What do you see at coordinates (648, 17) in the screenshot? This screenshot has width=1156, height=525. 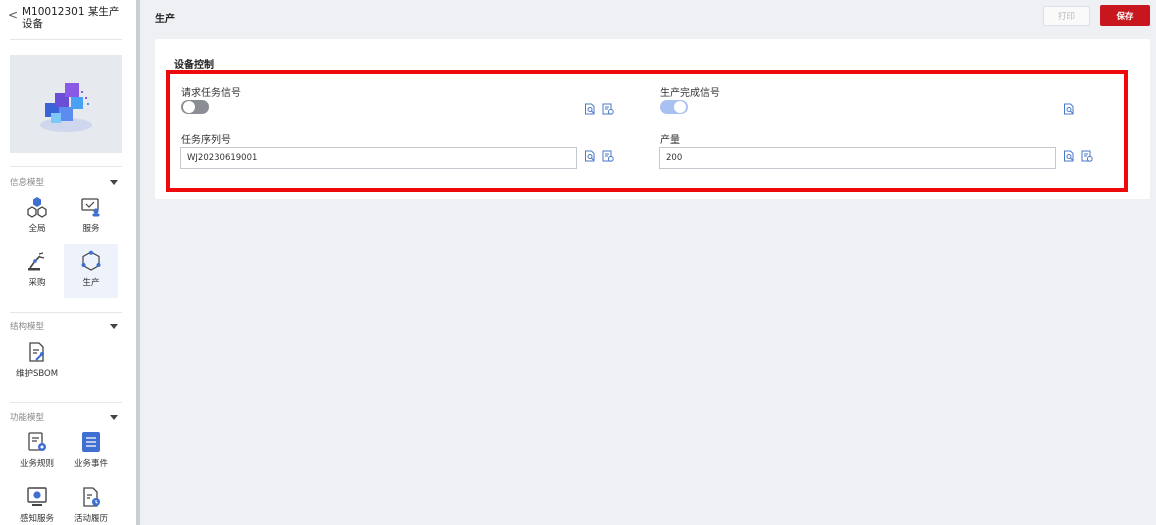 I see `header-bar: 生产 打印 保存` at bounding box center [648, 17].